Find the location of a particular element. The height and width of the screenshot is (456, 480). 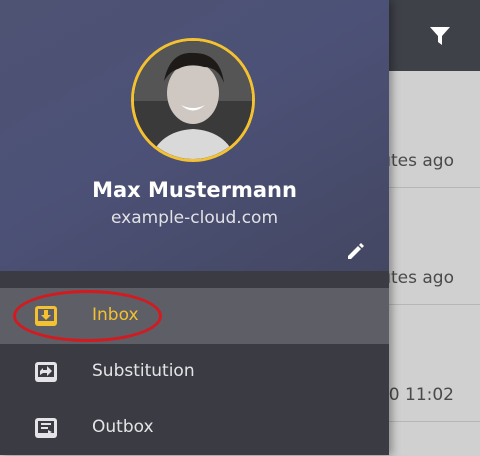

inbox-icon is located at coordinates (46, 316).